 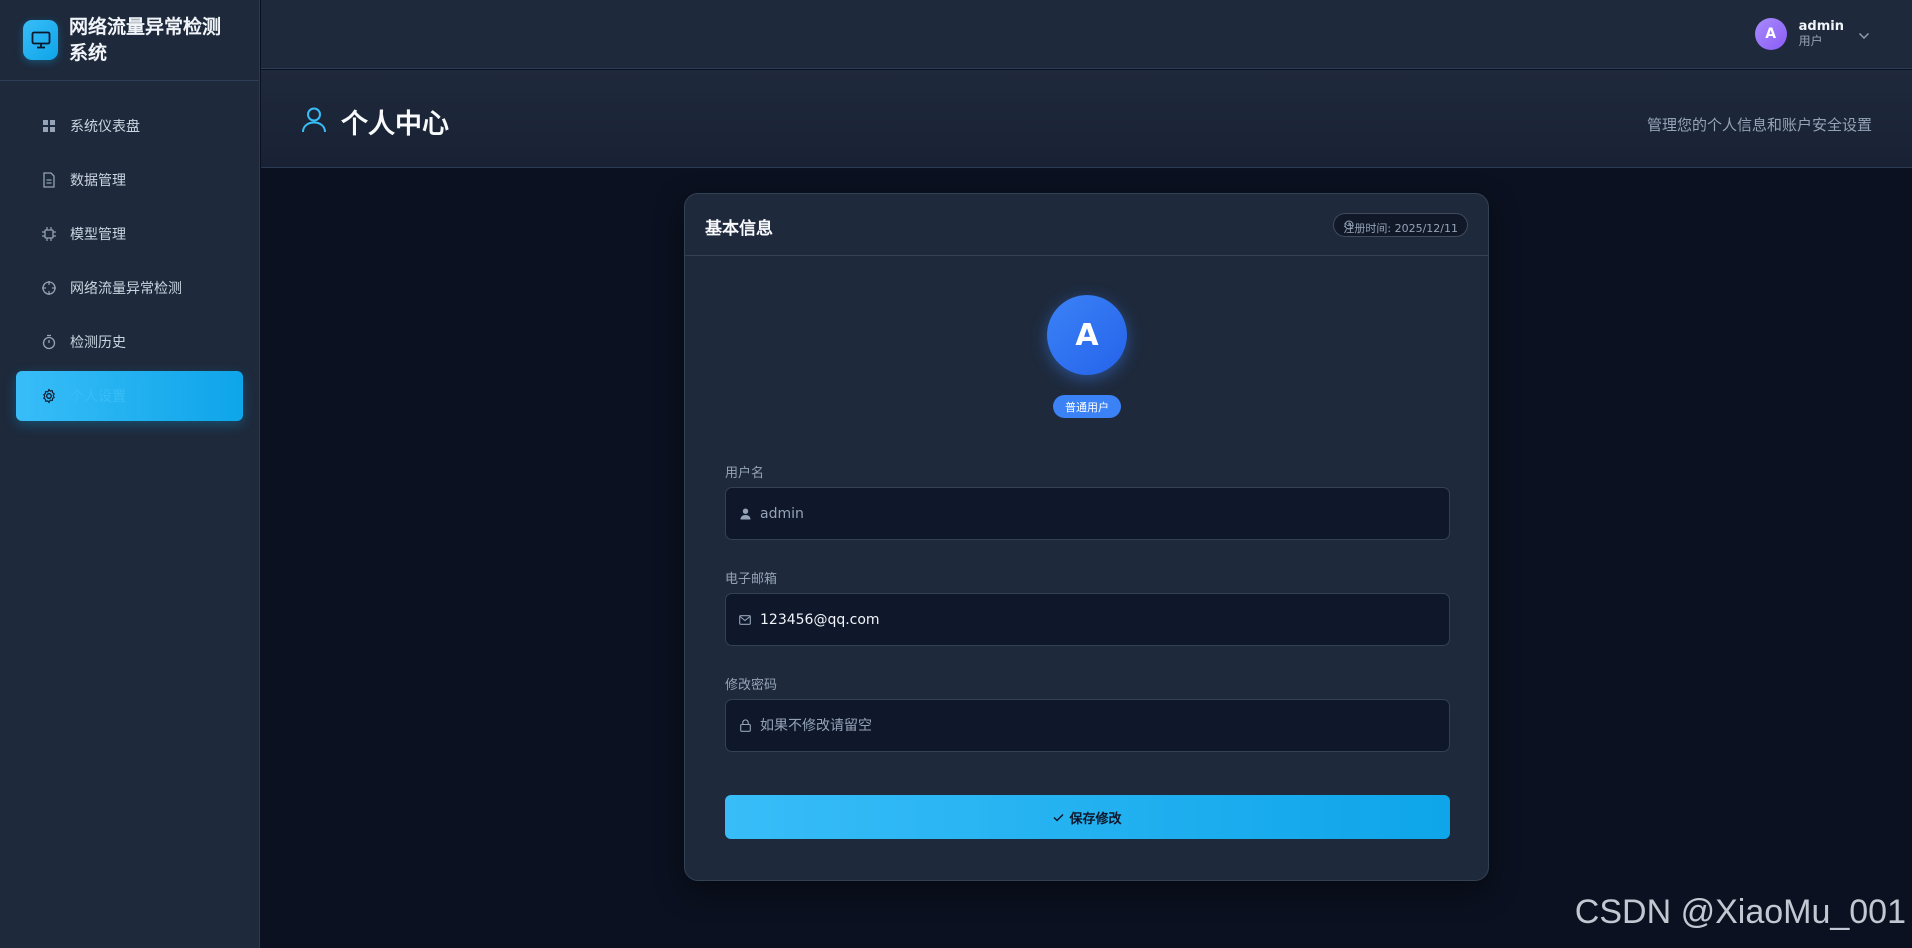 What do you see at coordinates (129, 396) in the screenshot?
I see `sidebar-item-settings: 个人设置` at bounding box center [129, 396].